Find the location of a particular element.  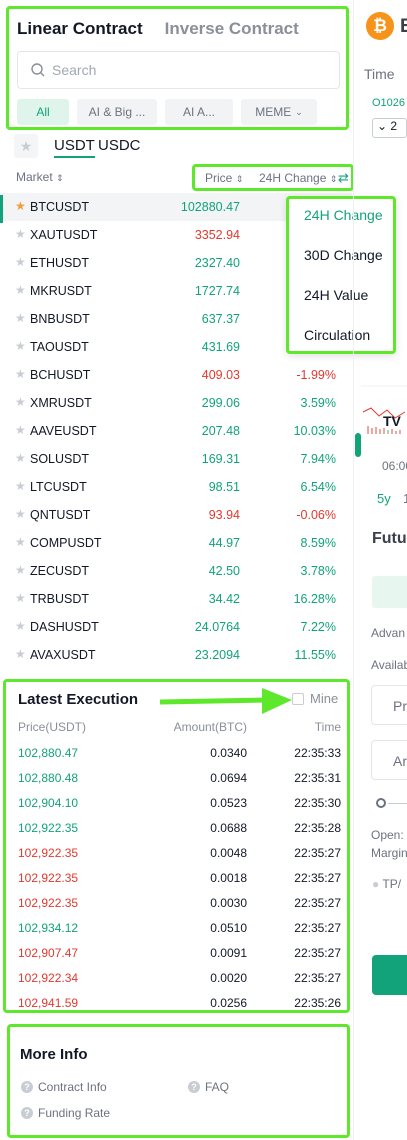

interval-dropdown: ⌄ 2 is located at coordinates (389, 128).